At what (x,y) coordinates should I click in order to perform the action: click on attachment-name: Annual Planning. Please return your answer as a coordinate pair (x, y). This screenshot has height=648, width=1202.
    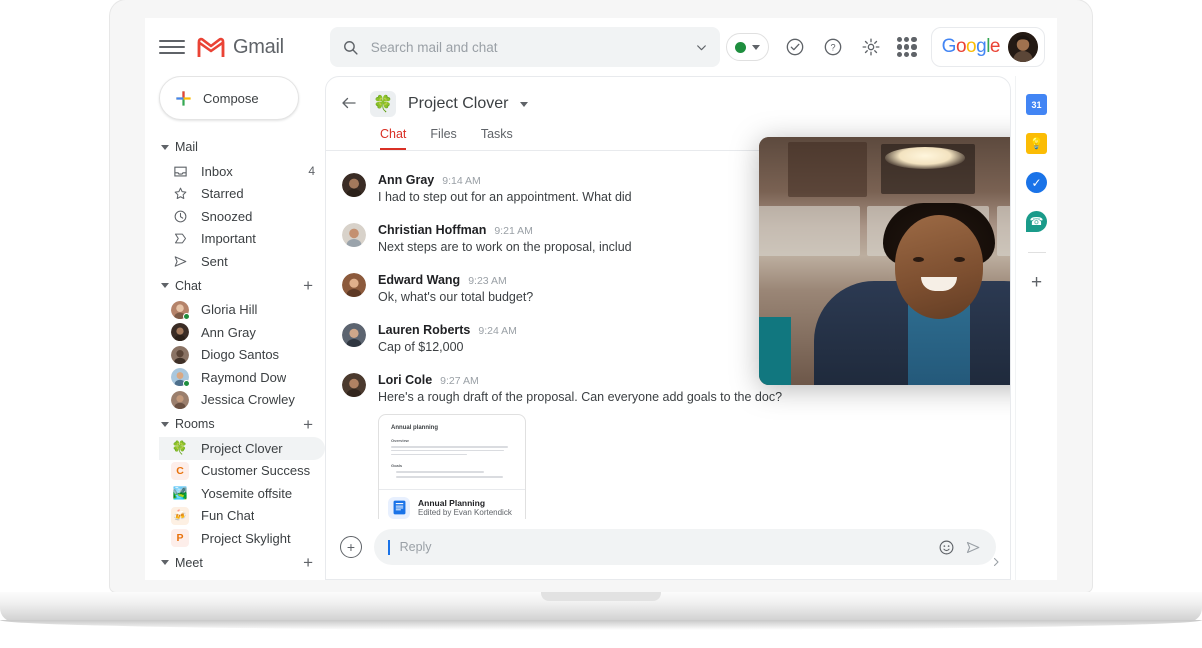
    Looking at the image, I should click on (452, 503).